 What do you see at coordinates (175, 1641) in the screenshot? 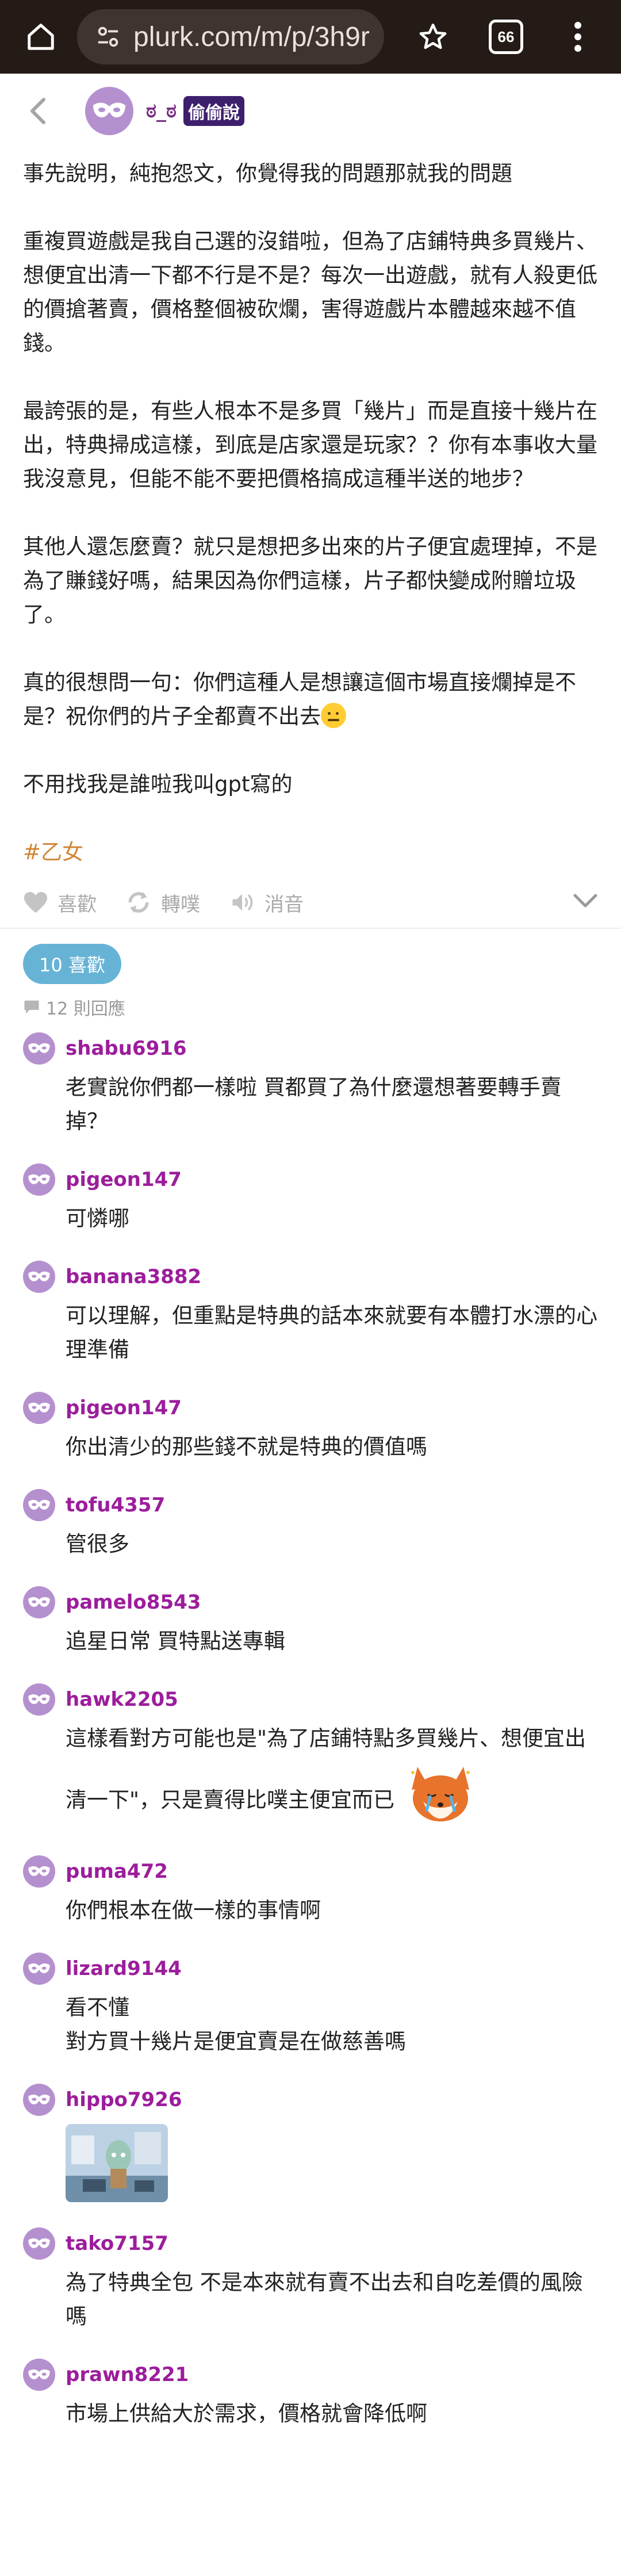
I see `response-text: 追星日常 買特點送專輯` at bounding box center [175, 1641].